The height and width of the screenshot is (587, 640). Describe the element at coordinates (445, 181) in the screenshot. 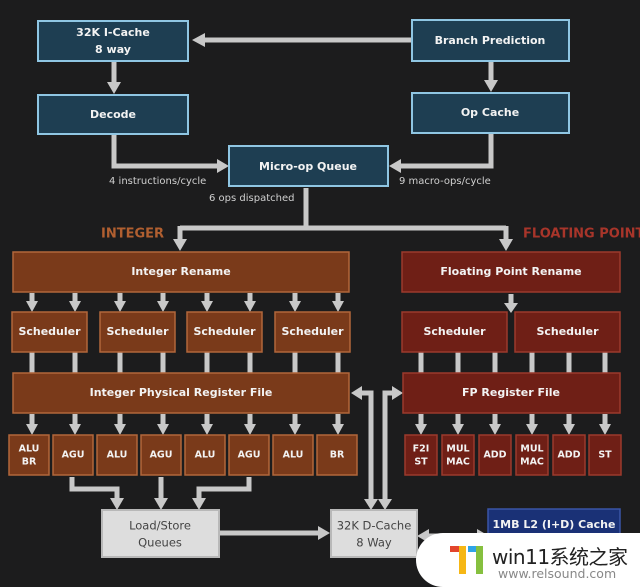

I see `op-cache-rate-note: 9 macro-ops/cycle` at that location.